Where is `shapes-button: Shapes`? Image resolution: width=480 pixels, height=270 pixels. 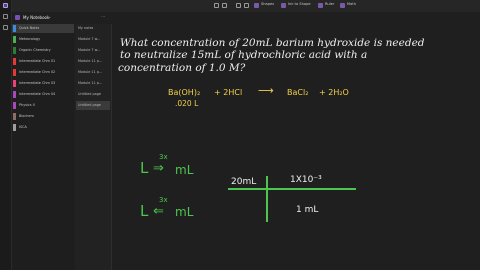
shapes-button: Shapes is located at coordinates (267, 4).